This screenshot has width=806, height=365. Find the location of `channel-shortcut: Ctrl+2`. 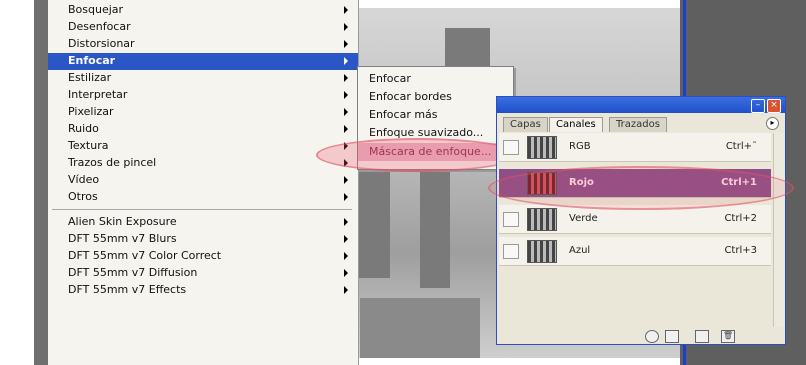

channel-shortcut: Ctrl+2 is located at coordinates (740, 218).